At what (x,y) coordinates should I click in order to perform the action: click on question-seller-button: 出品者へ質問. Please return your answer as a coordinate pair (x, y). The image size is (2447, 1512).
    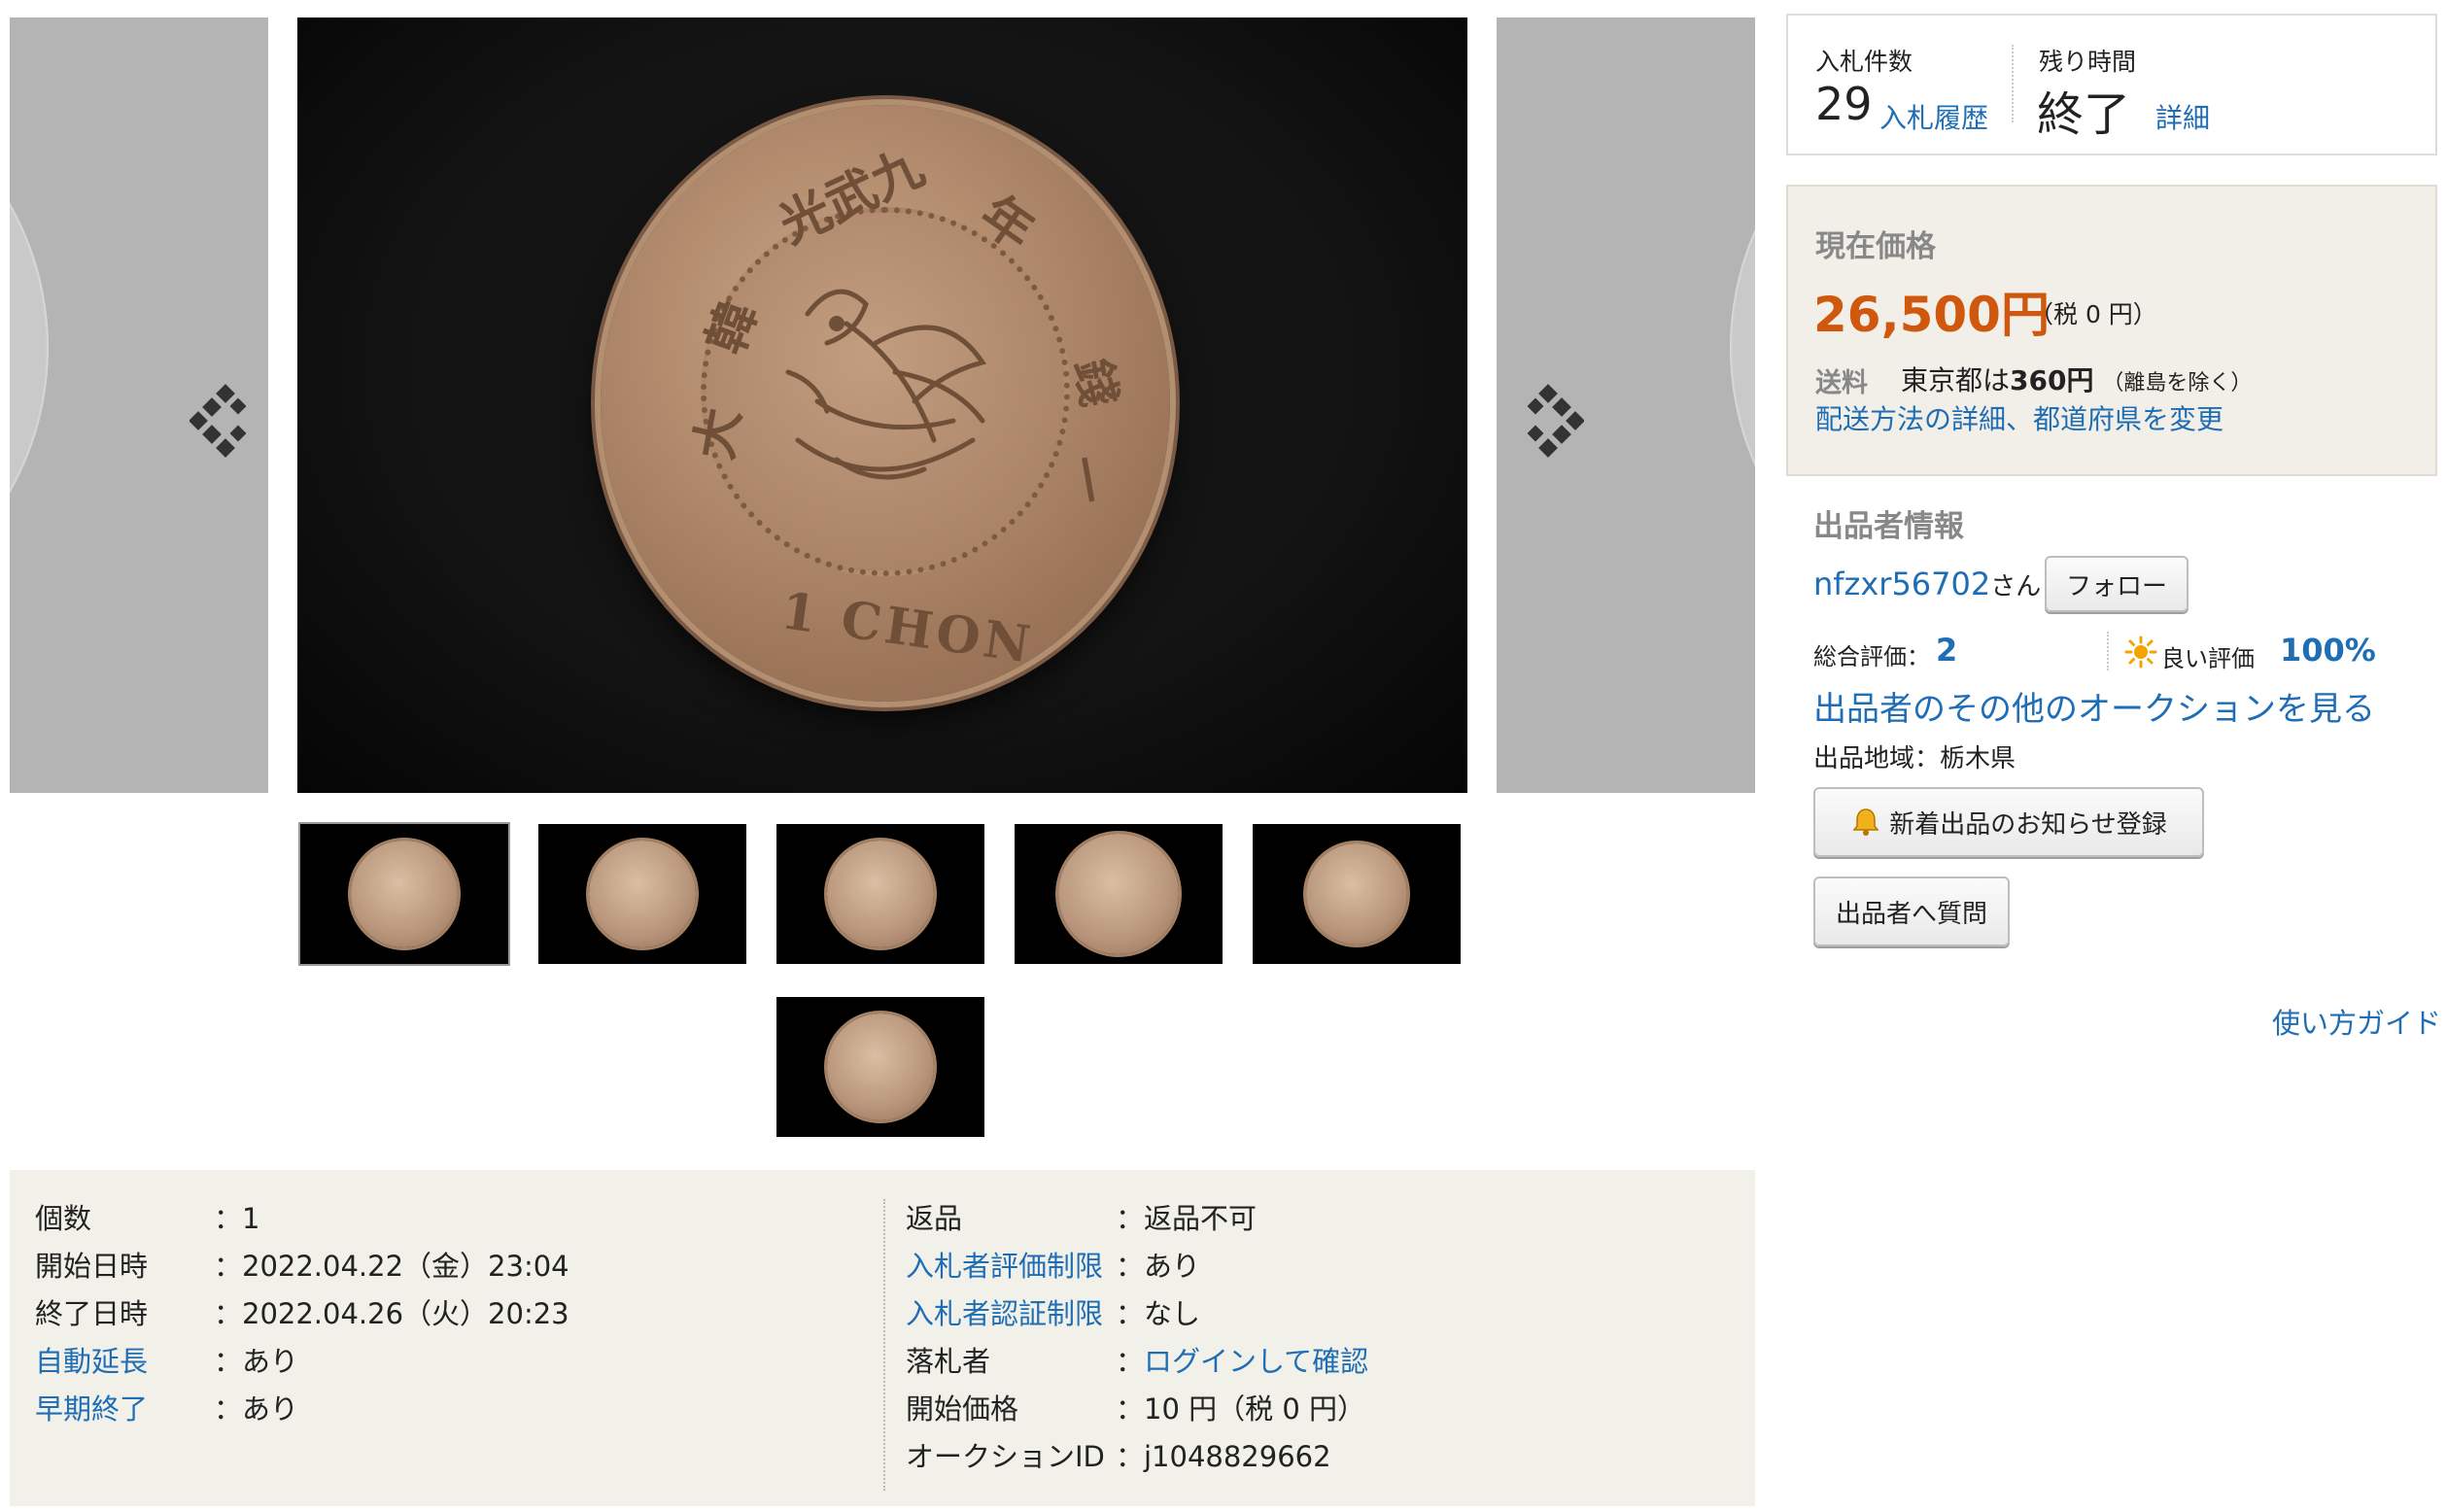
    Looking at the image, I should click on (1911, 911).